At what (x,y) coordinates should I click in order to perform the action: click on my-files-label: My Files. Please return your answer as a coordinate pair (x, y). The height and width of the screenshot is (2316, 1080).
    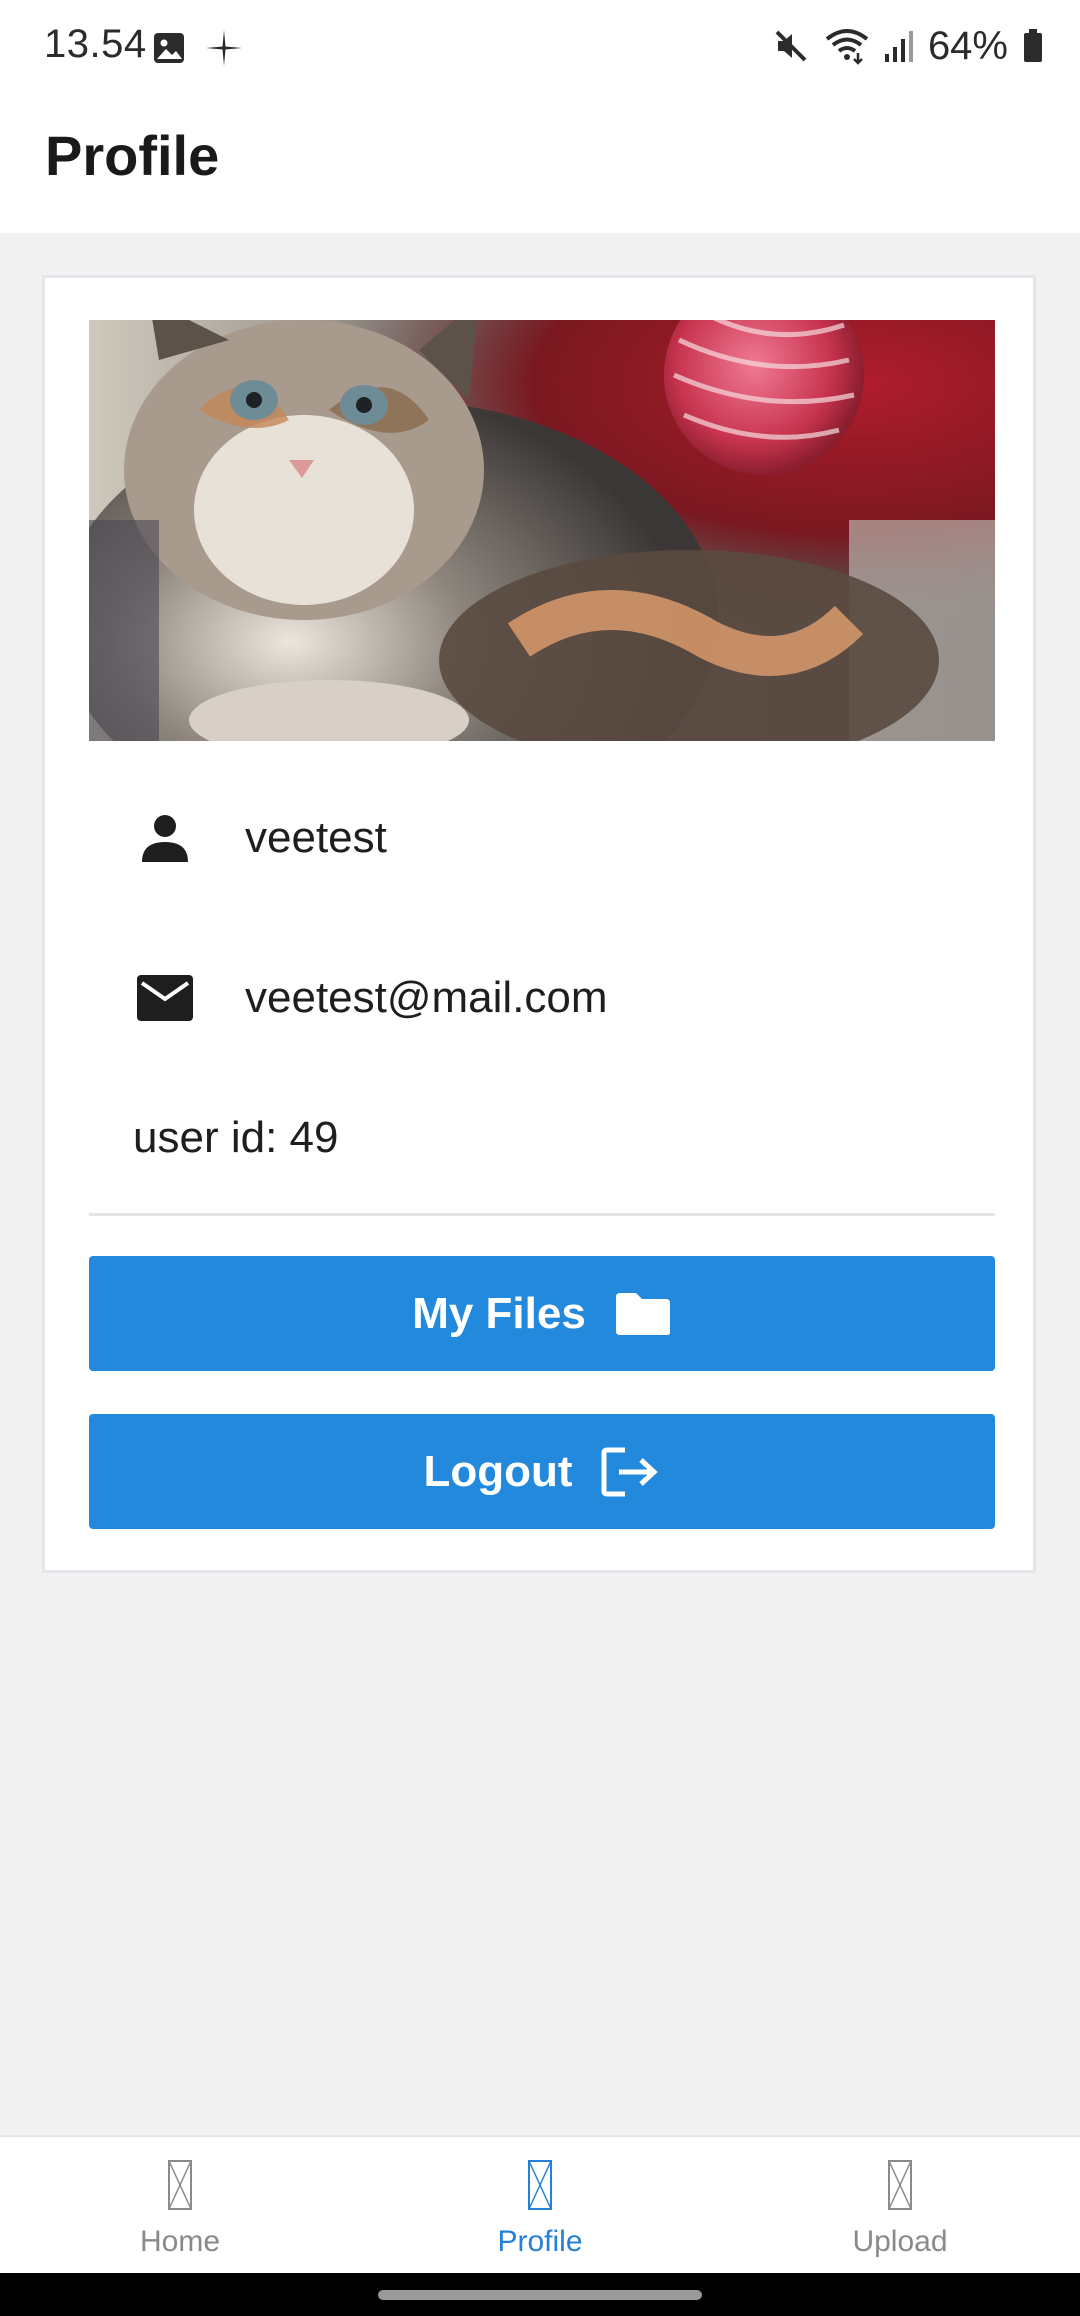
    Looking at the image, I should click on (499, 1313).